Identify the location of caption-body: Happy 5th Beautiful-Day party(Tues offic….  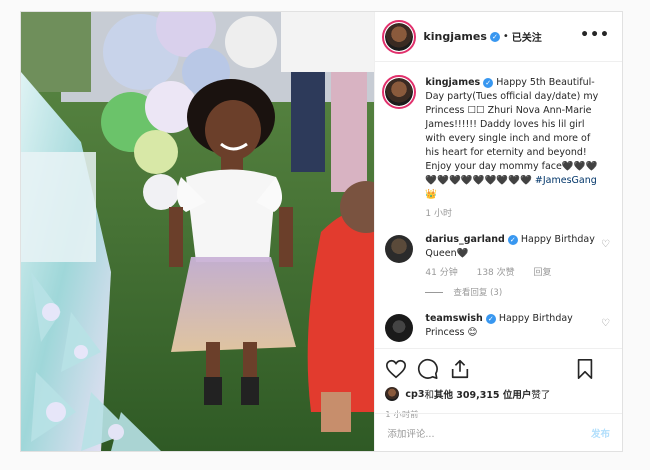
(512, 131).